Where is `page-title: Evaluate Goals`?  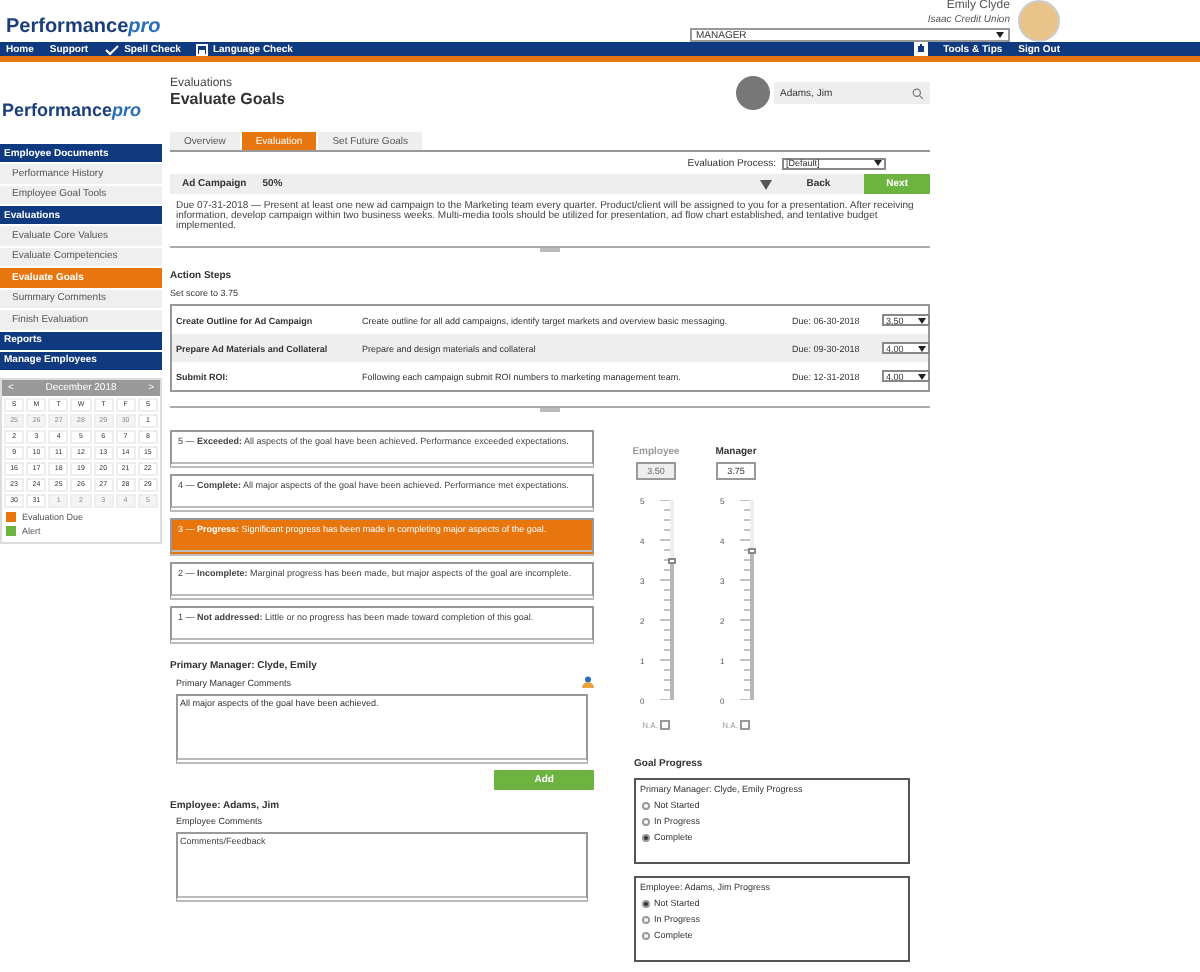
page-title: Evaluate Goals is located at coordinates (227, 99).